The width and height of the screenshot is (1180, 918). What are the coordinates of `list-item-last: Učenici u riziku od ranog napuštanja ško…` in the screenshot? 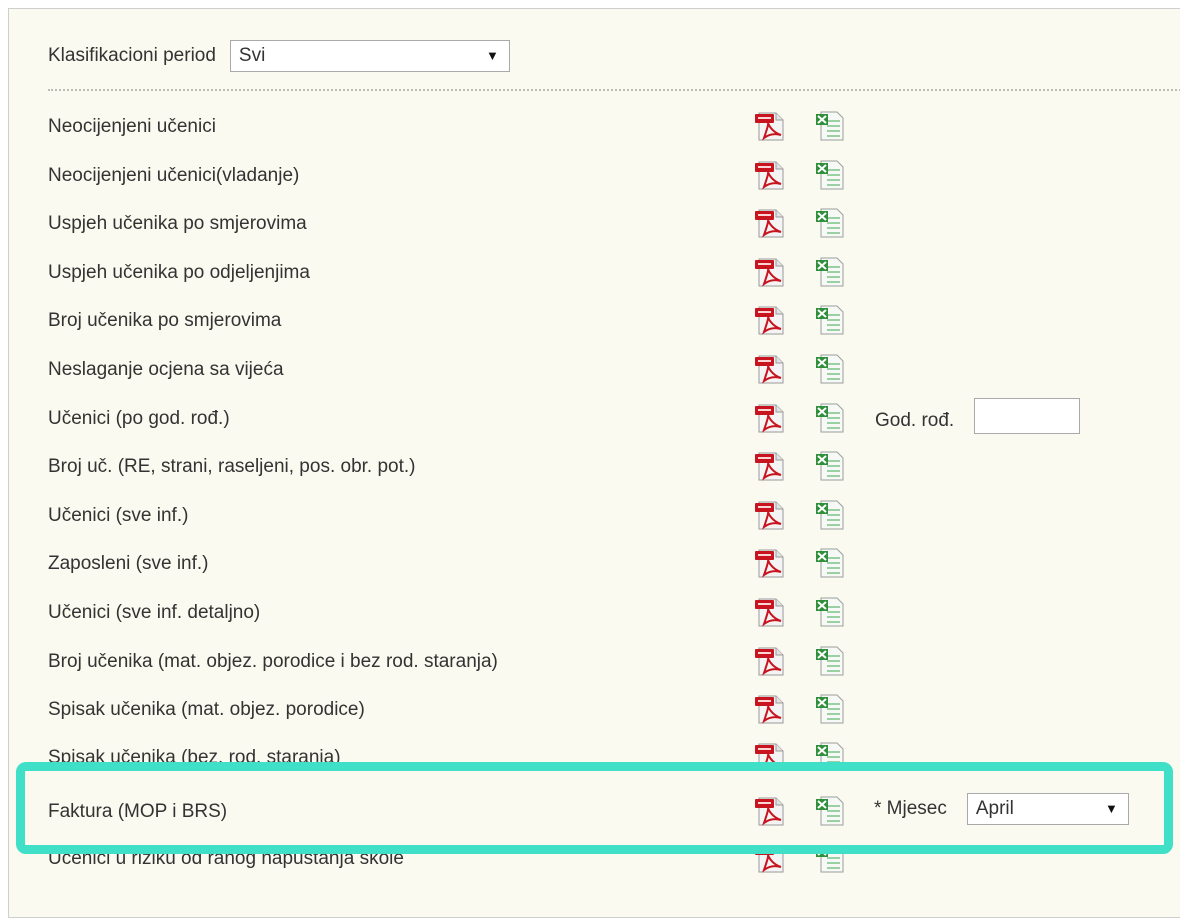 It's located at (590, 874).